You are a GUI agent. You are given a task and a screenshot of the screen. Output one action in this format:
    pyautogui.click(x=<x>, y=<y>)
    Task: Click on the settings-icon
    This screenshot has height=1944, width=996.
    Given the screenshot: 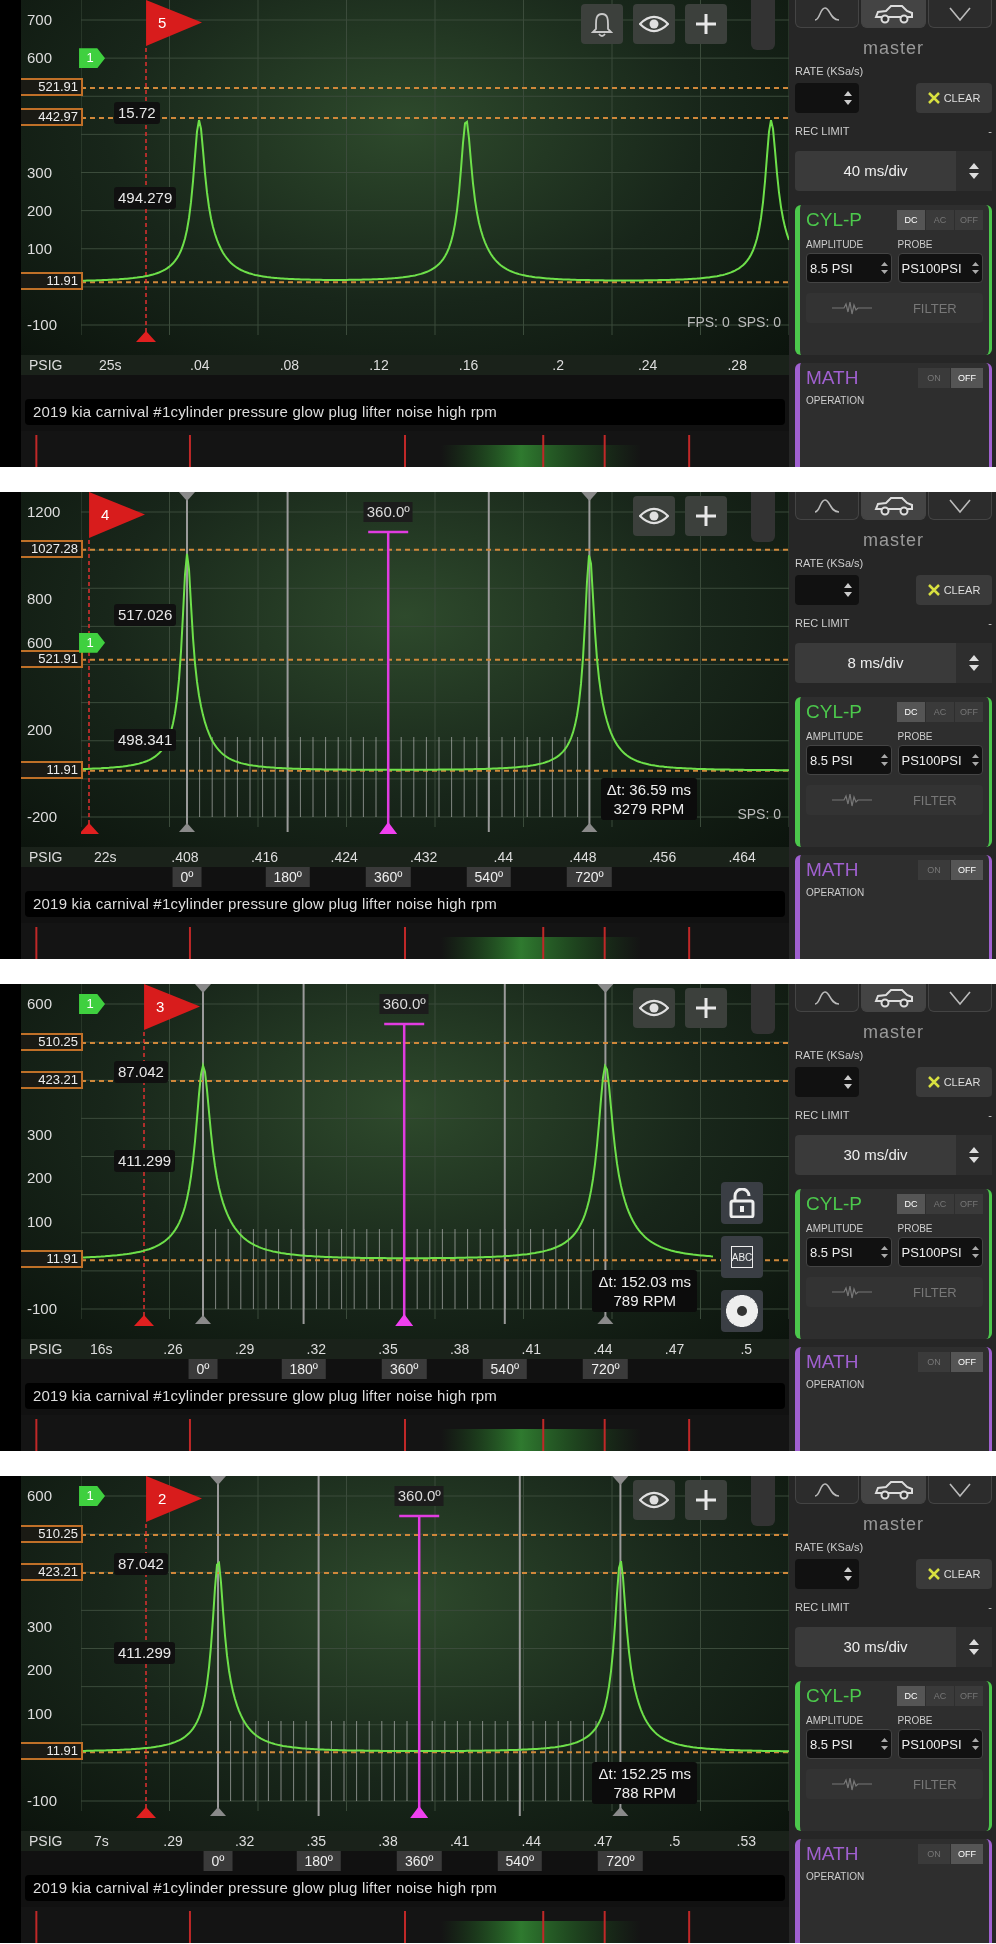 What is the action you would take?
    pyautogui.click(x=742, y=1311)
    